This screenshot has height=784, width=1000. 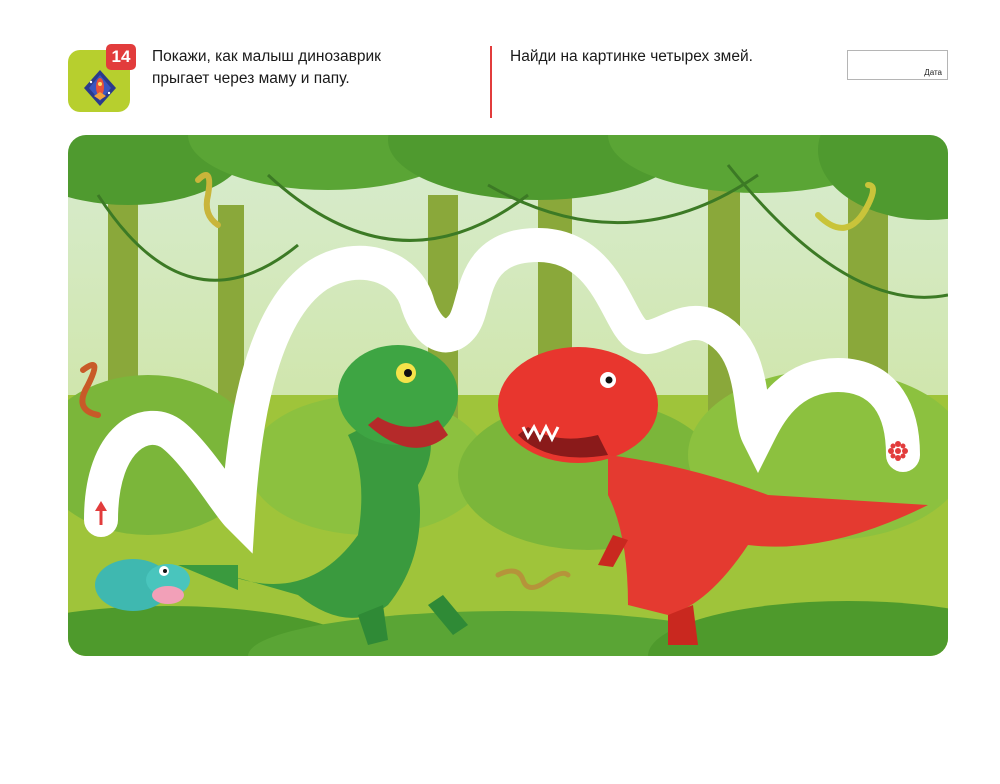 What do you see at coordinates (491, 82) in the screenshot?
I see `task-divider` at bounding box center [491, 82].